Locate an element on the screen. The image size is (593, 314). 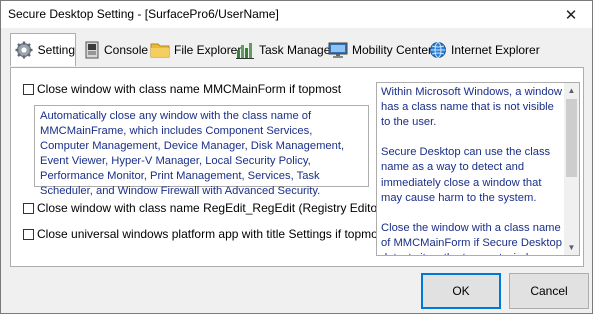
tab-file-explorer: File Explorer is located at coordinates (193, 49).